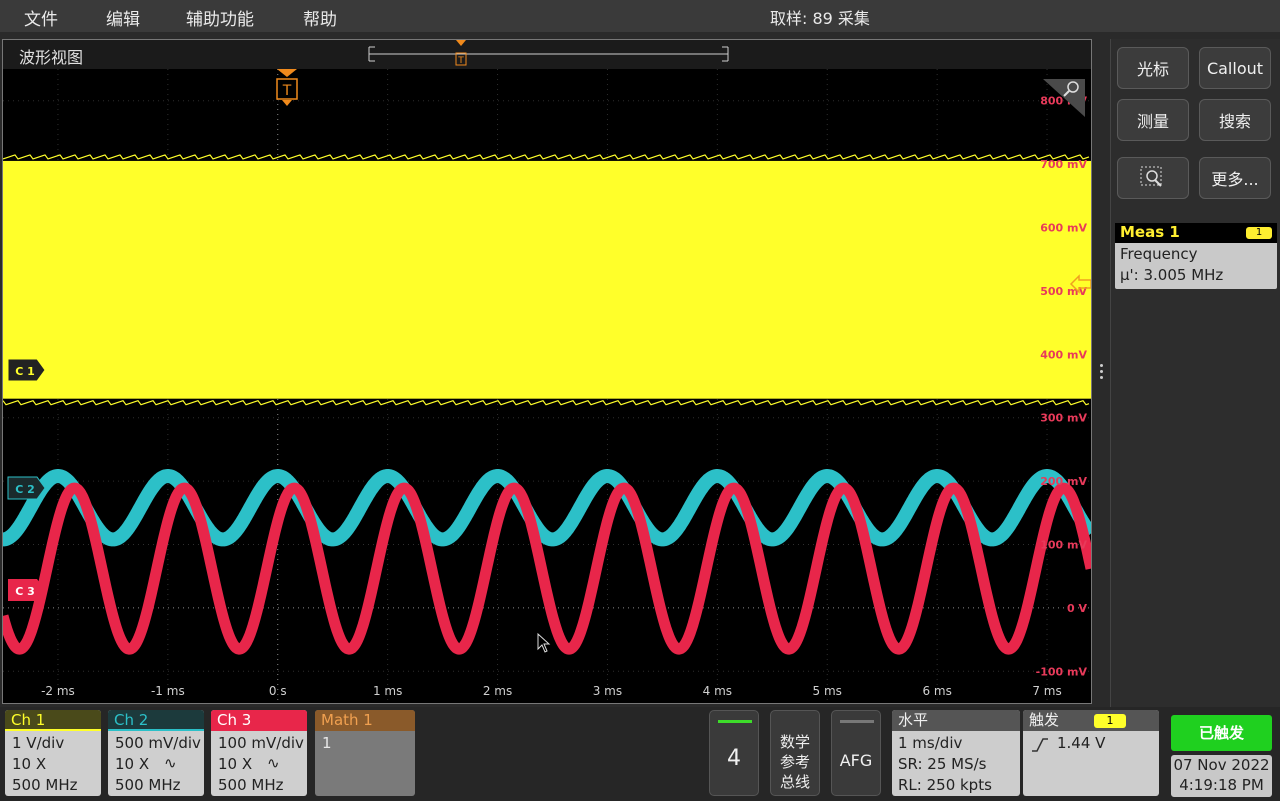 Image resolution: width=1280 pixels, height=801 pixels. What do you see at coordinates (1196, 233) in the screenshot?
I see `measurement-header: Meas 1 1` at bounding box center [1196, 233].